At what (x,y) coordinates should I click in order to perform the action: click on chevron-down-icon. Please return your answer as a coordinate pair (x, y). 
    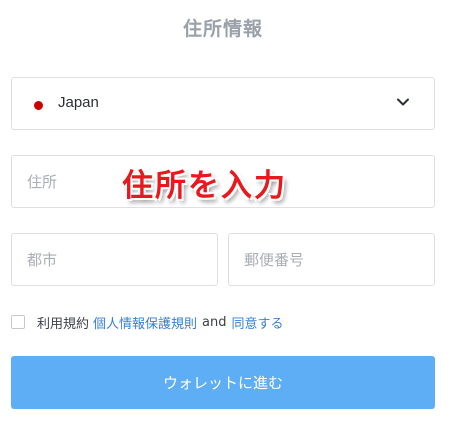
    Looking at the image, I should click on (403, 102).